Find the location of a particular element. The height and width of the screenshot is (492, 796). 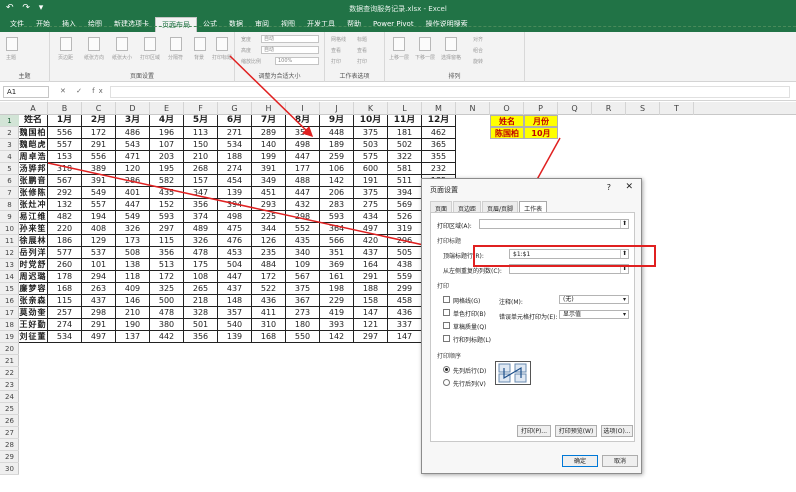

highlight-box is located at coordinates (564, 256).